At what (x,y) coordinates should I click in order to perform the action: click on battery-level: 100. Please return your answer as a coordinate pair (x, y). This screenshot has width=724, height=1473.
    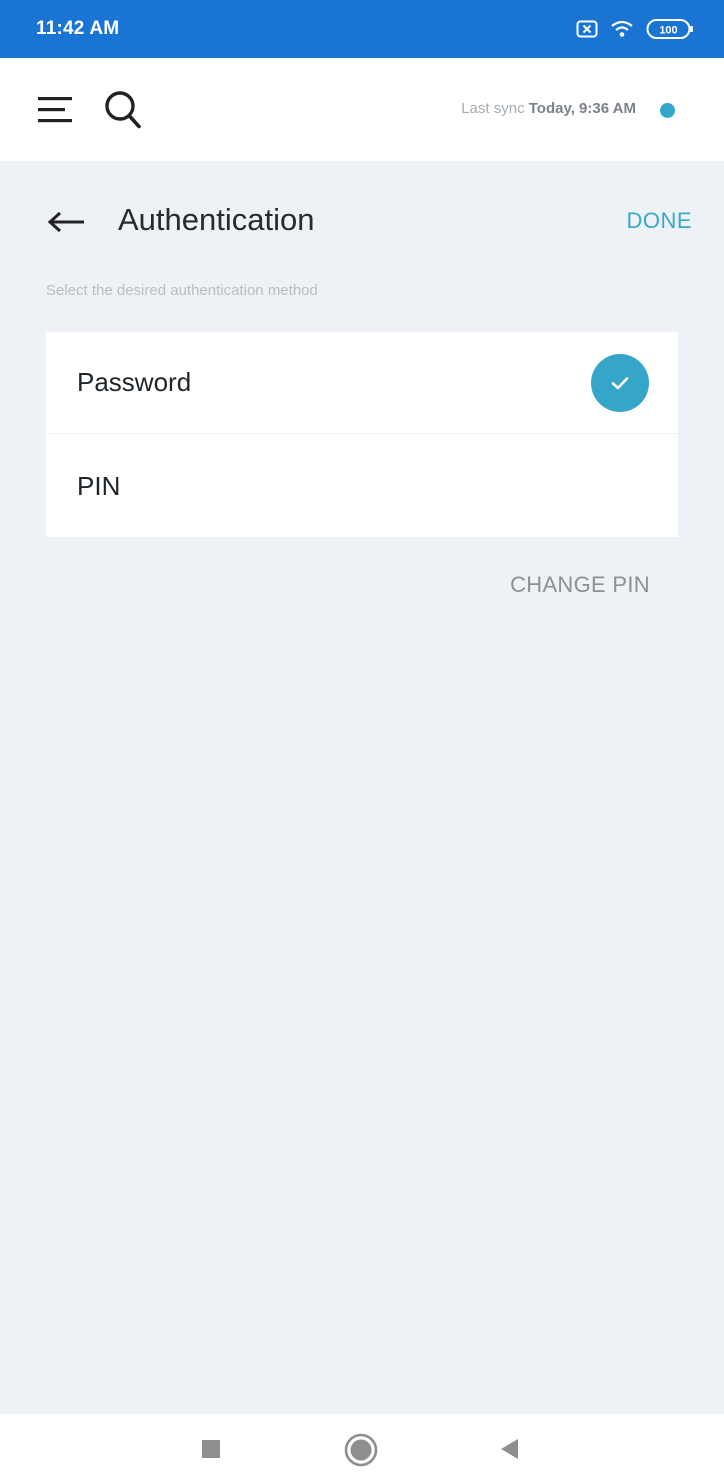
    Looking at the image, I should click on (668, 31).